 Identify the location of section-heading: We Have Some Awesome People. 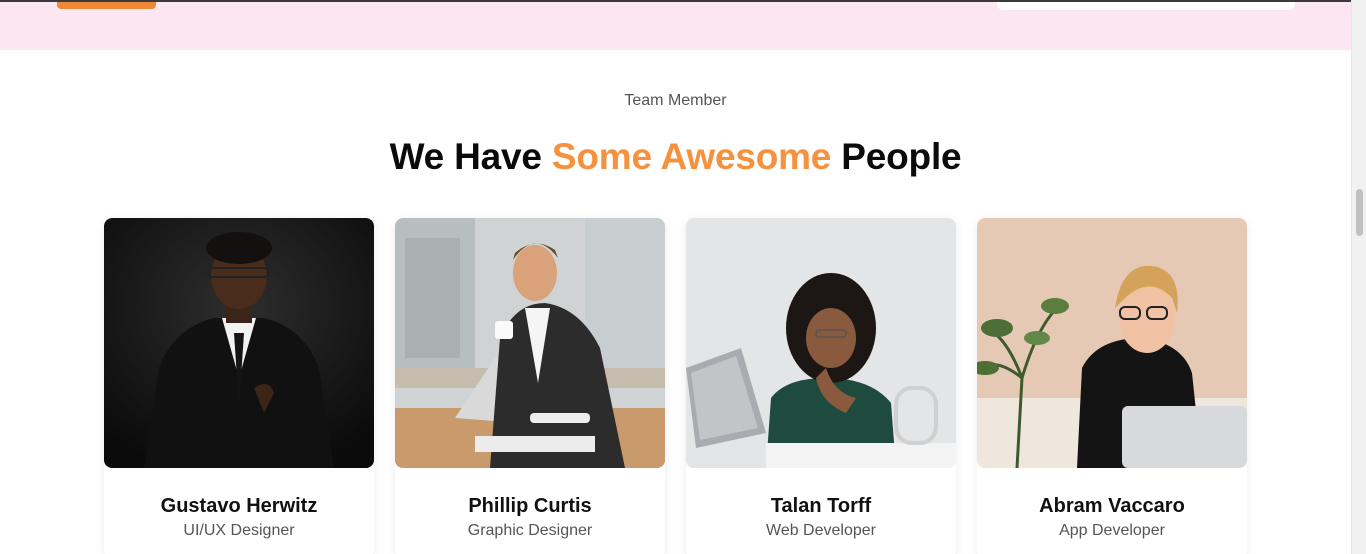
(675, 157).